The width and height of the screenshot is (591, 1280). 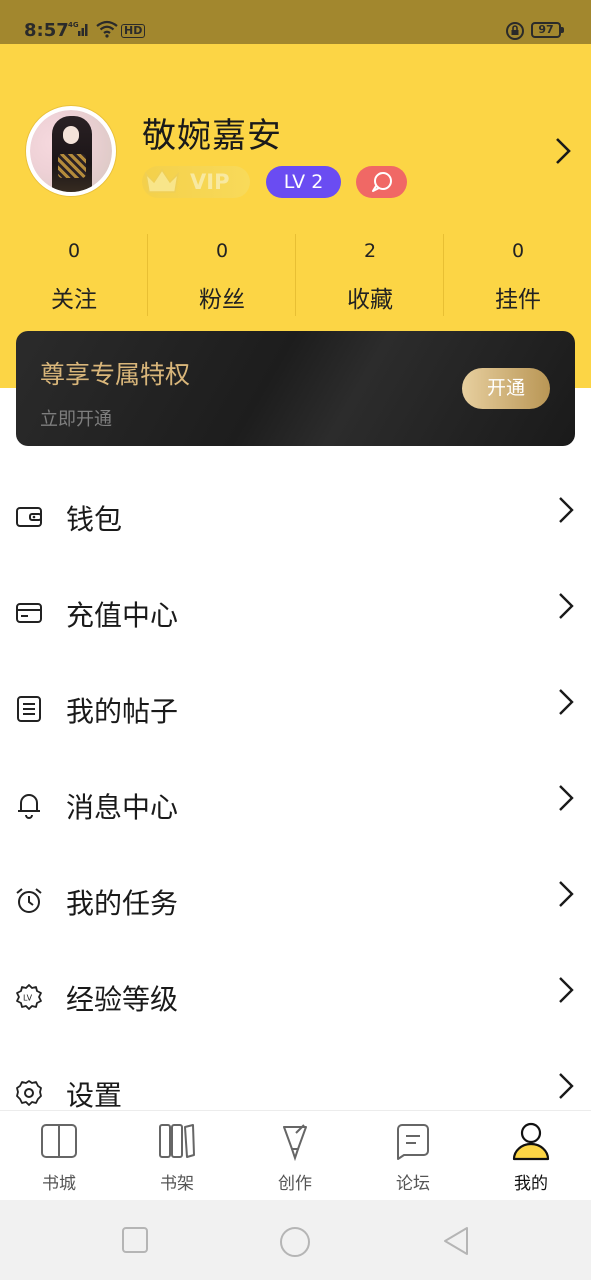 I want to click on forum-icon, so click(x=413, y=1142).